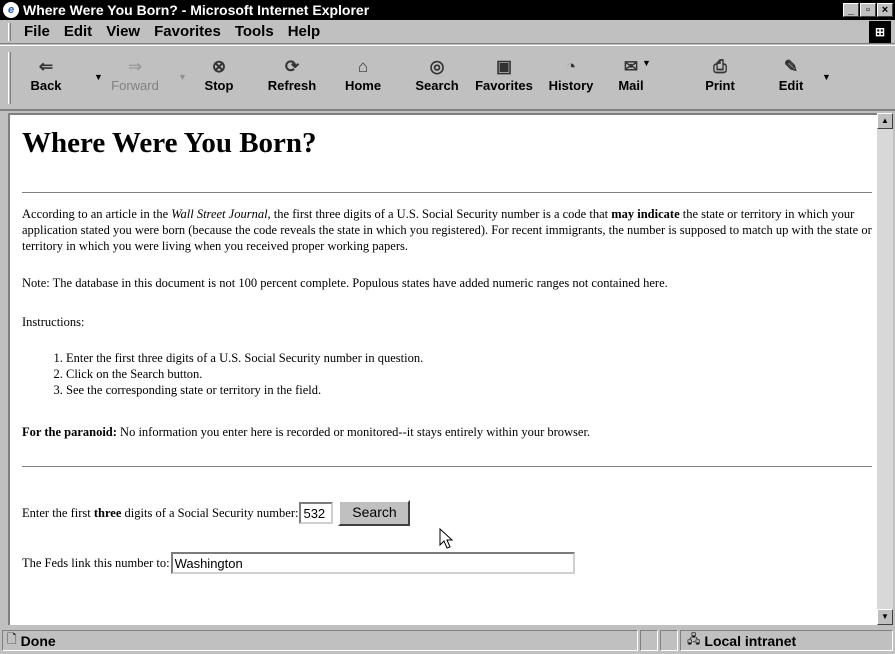 The image size is (895, 654). What do you see at coordinates (363, 66) in the screenshot?
I see `home-icon: ⌂` at bounding box center [363, 66].